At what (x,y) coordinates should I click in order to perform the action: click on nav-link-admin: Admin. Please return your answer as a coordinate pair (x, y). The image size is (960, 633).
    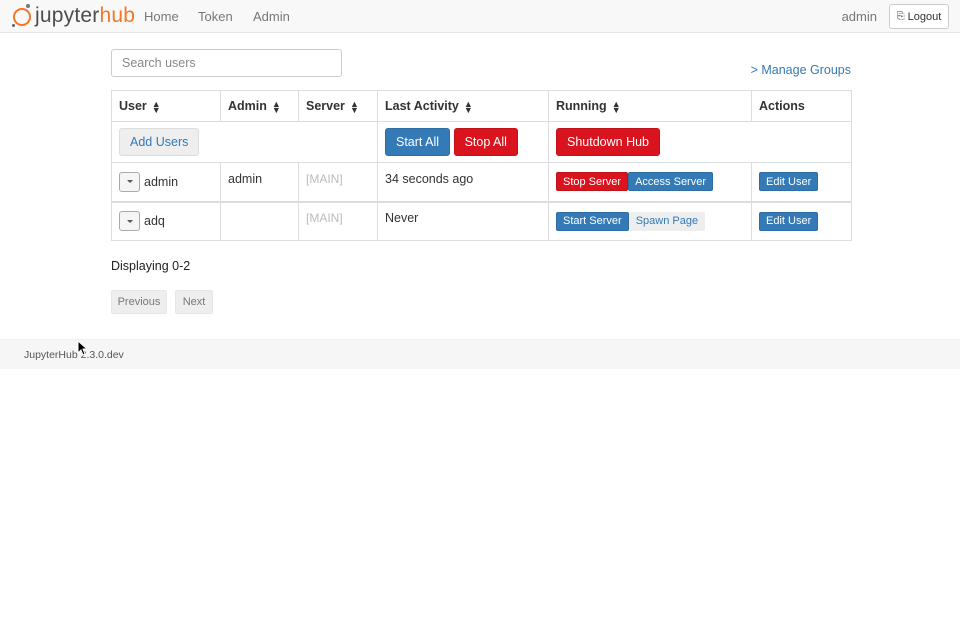
    Looking at the image, I should click on (271, 16).